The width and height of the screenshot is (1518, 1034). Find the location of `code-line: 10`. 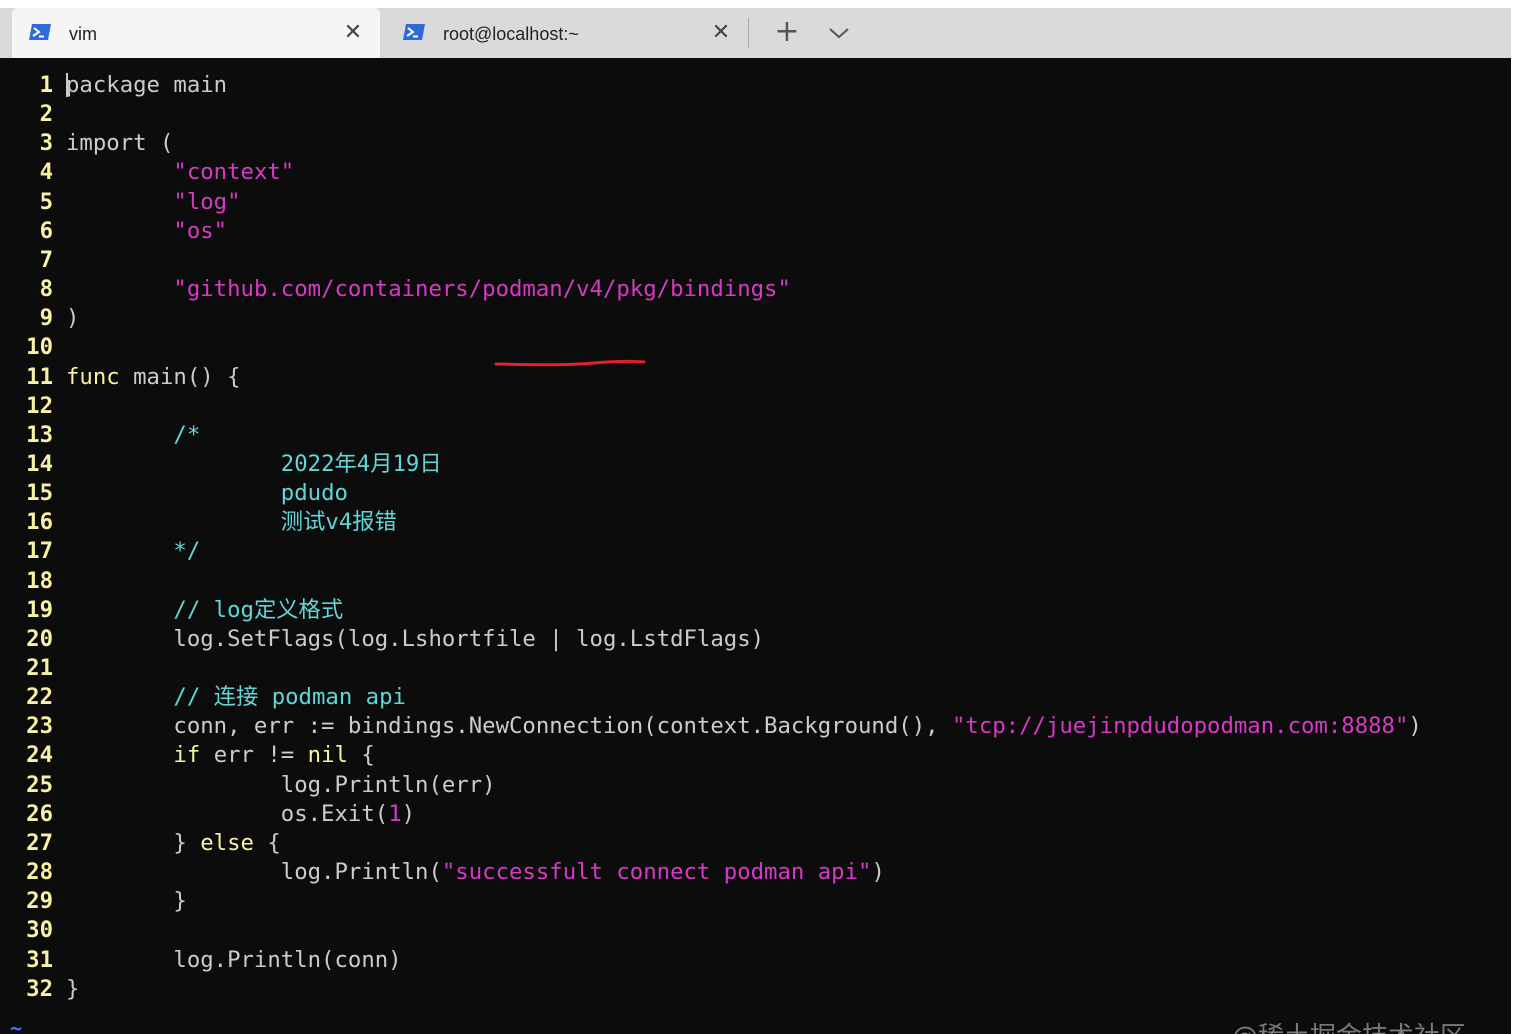

code-line: 10 is located at coordinates (755, 347).